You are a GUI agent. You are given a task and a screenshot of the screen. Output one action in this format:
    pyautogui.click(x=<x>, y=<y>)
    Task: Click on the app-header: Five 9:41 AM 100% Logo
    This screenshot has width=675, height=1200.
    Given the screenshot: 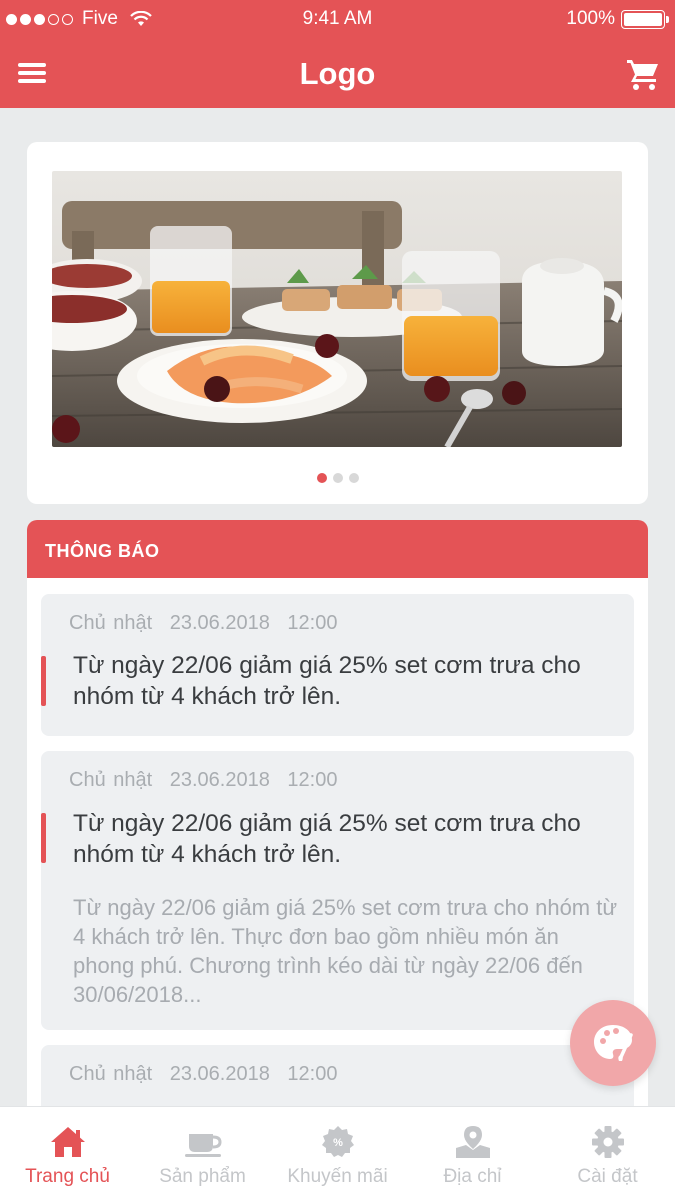 What is the action you would take?
    pyautogui.click(x=337, y=54)
    